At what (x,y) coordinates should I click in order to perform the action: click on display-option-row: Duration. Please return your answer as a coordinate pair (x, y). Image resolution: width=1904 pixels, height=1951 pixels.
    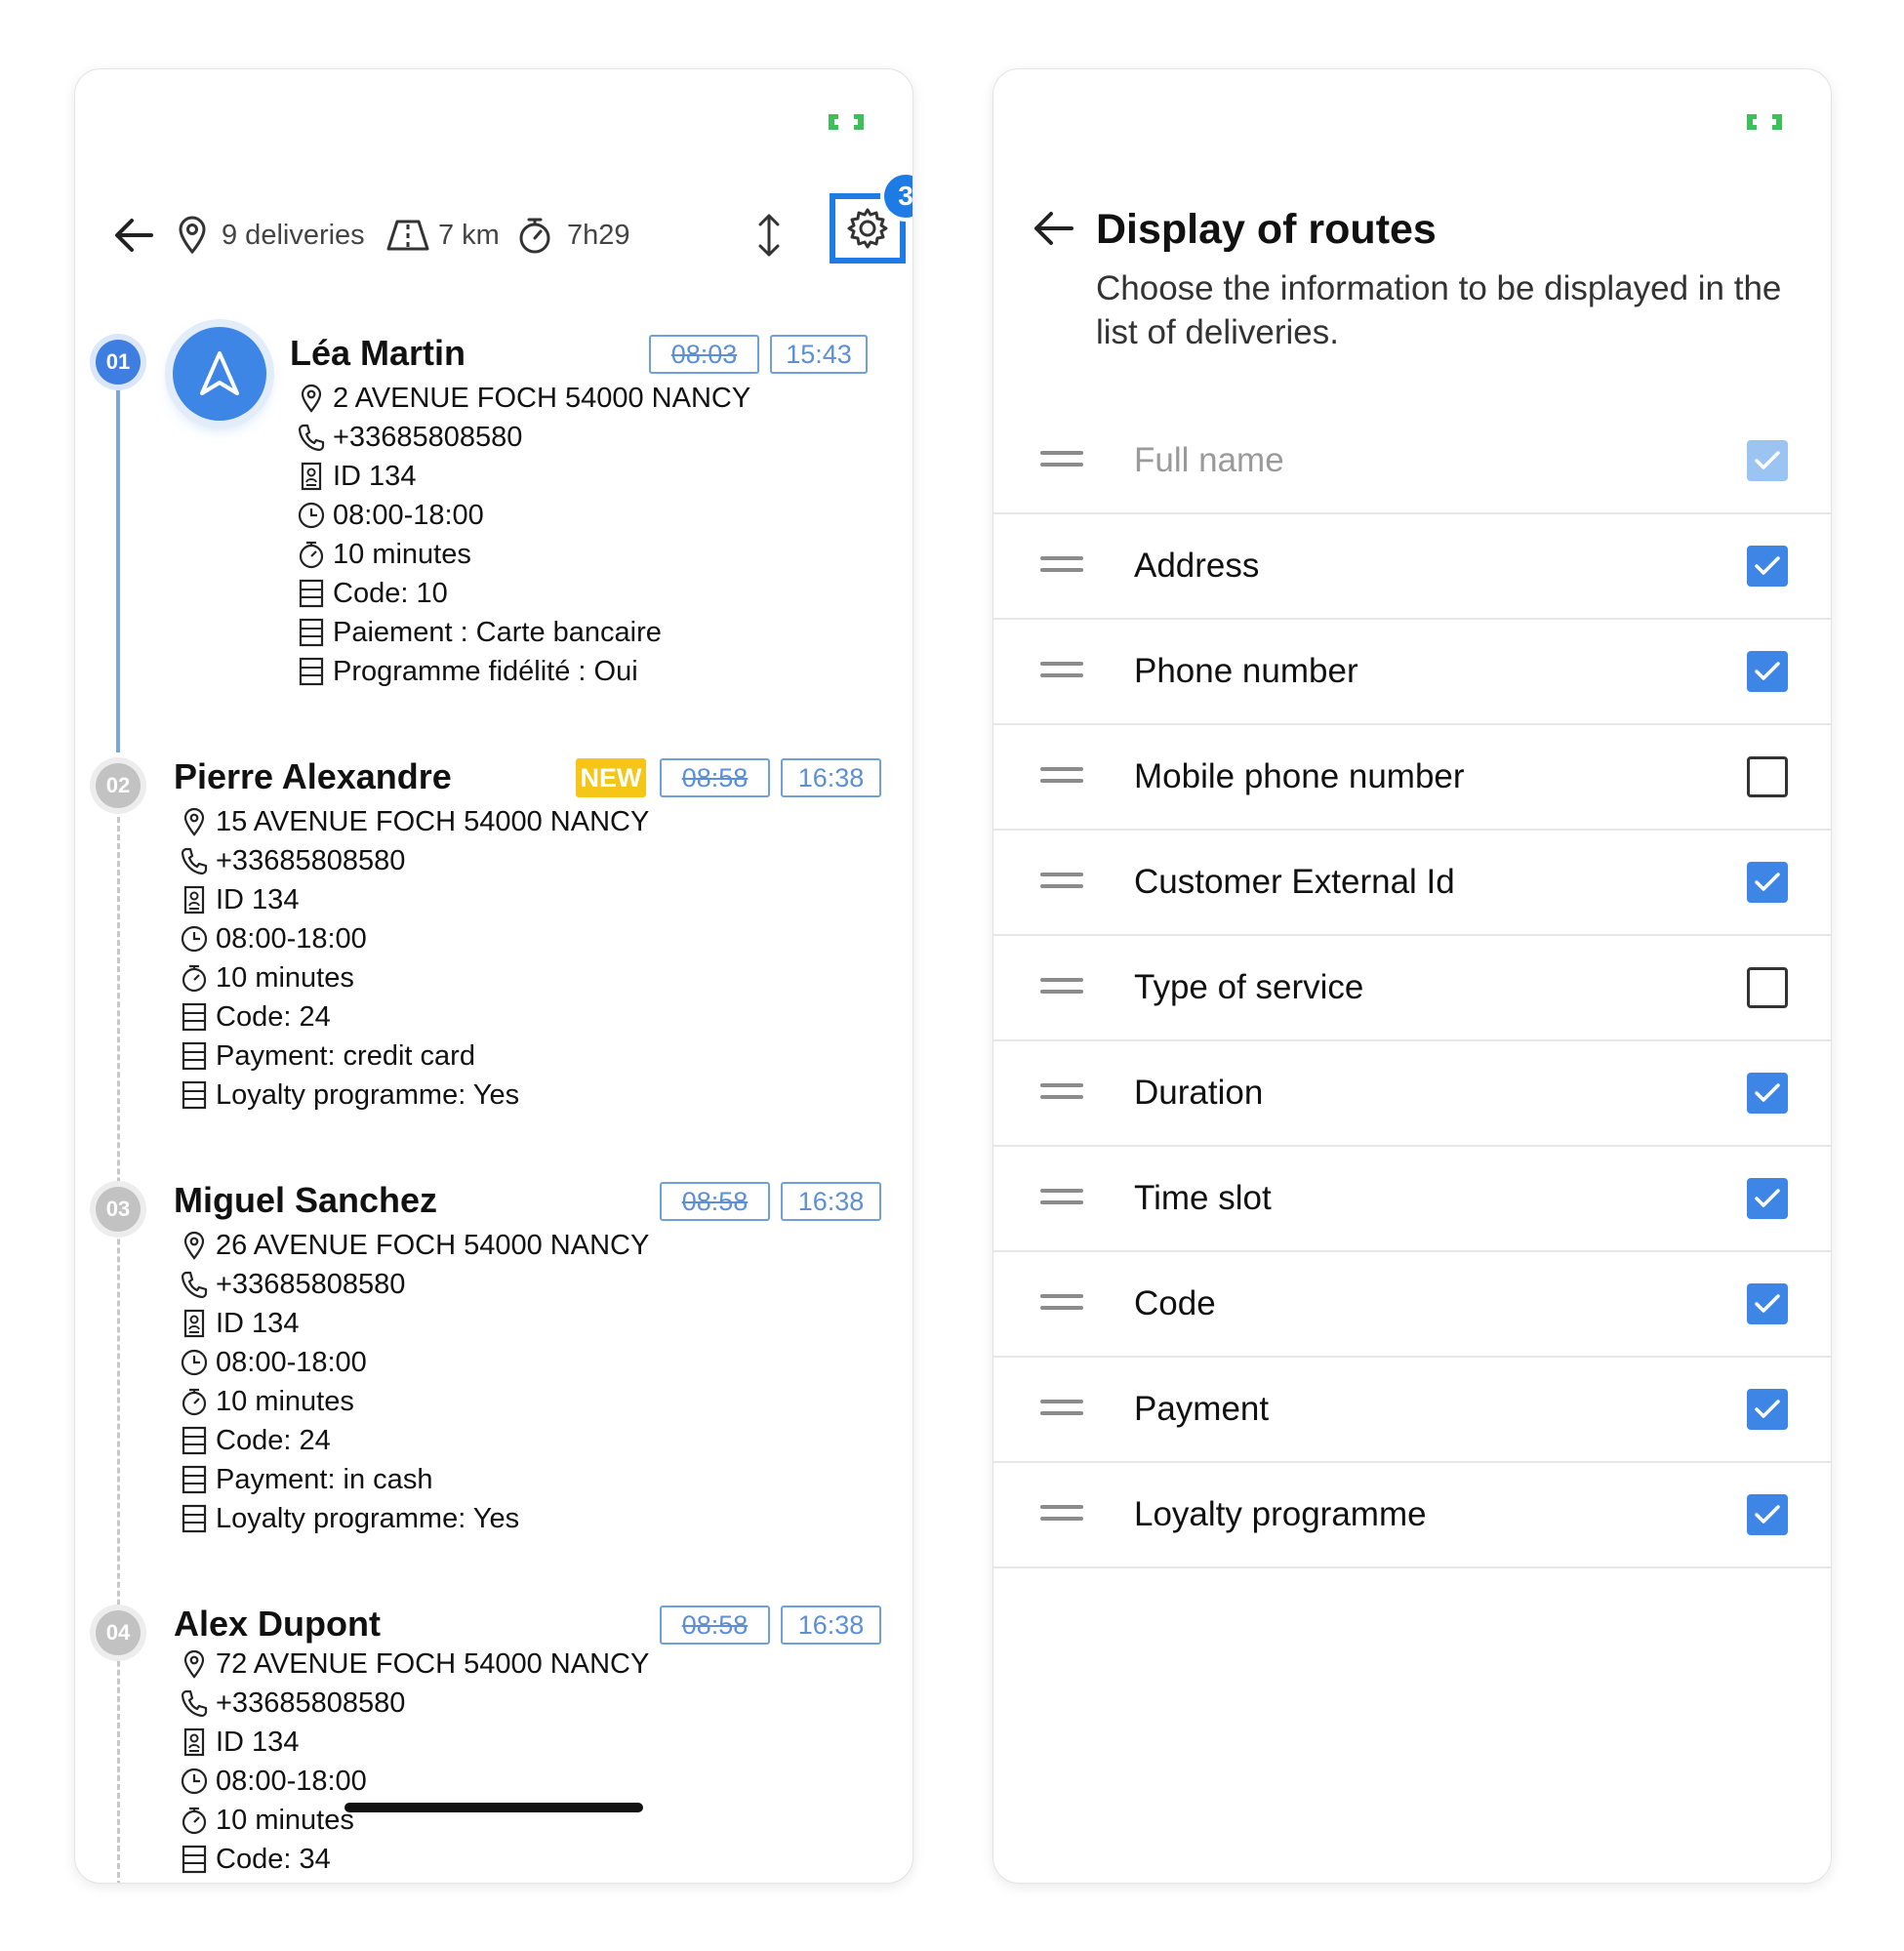
    Looking at the image, I should click on (1412, 1094).